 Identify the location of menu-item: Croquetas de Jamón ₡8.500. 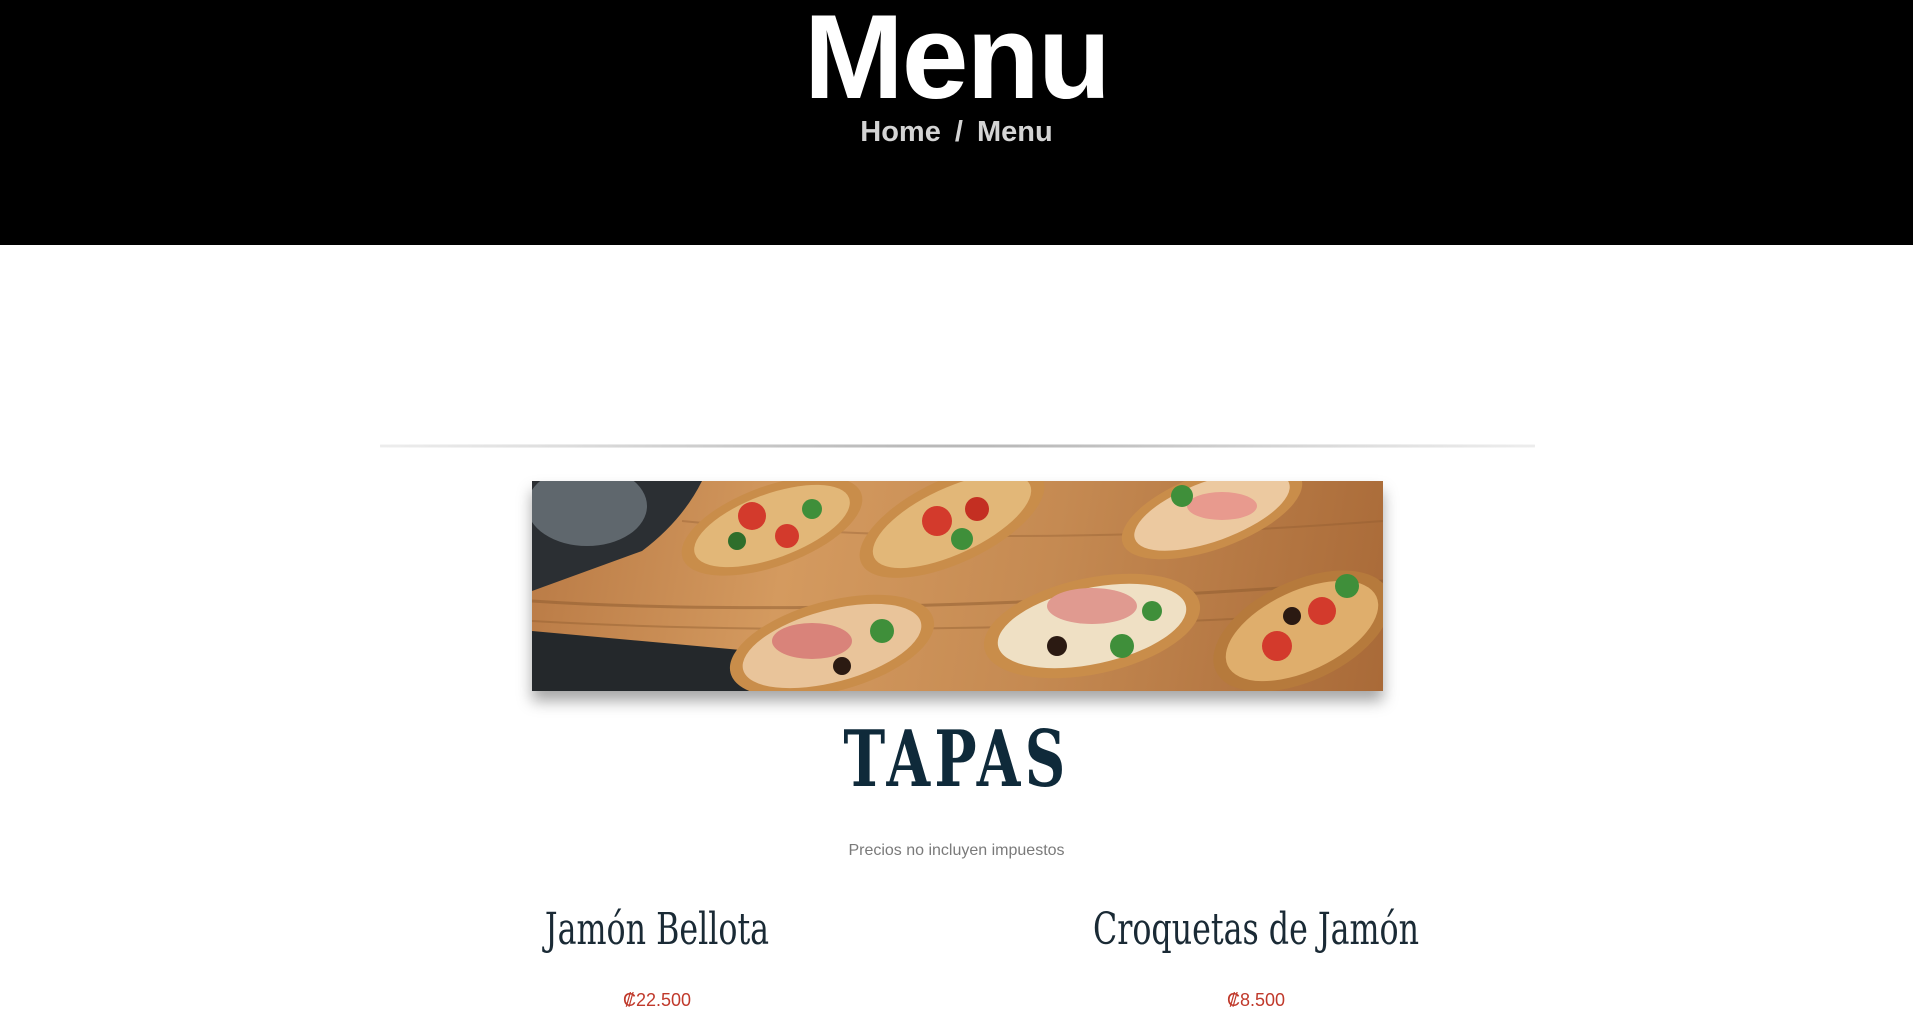
(1256, 955).